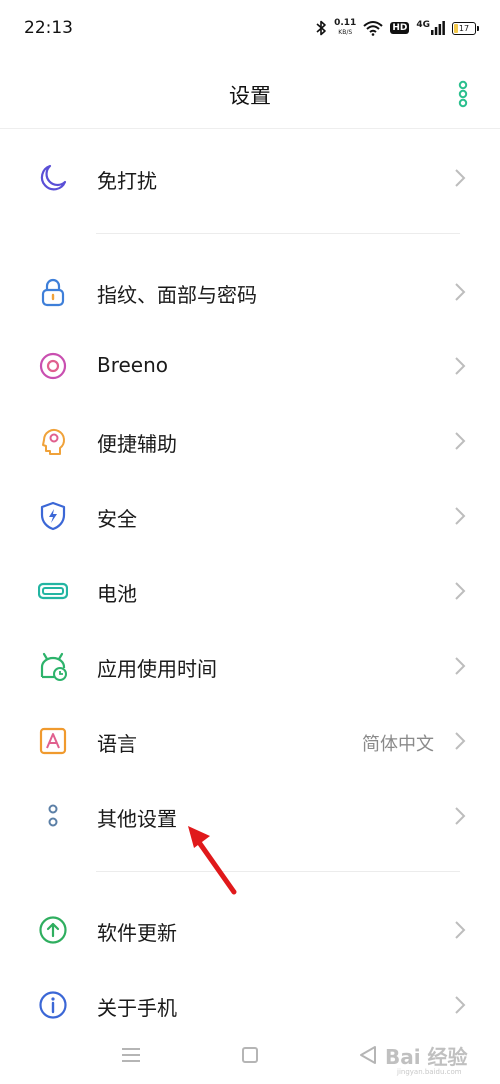  I want to click on watermark-sub: jingyan.baidu.com, so click(429, 1072).